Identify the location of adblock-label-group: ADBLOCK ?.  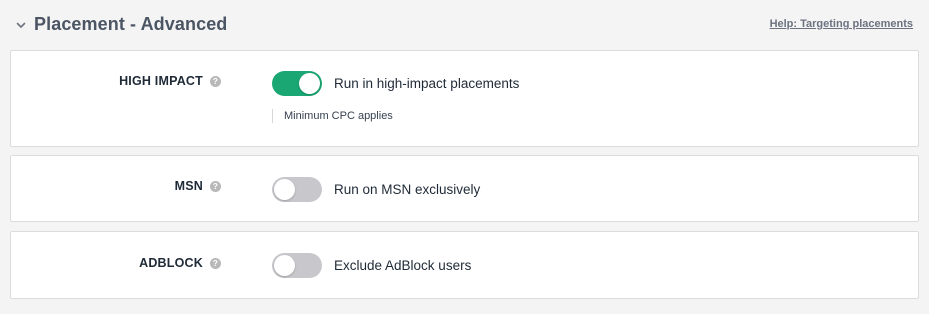
(180, 263).